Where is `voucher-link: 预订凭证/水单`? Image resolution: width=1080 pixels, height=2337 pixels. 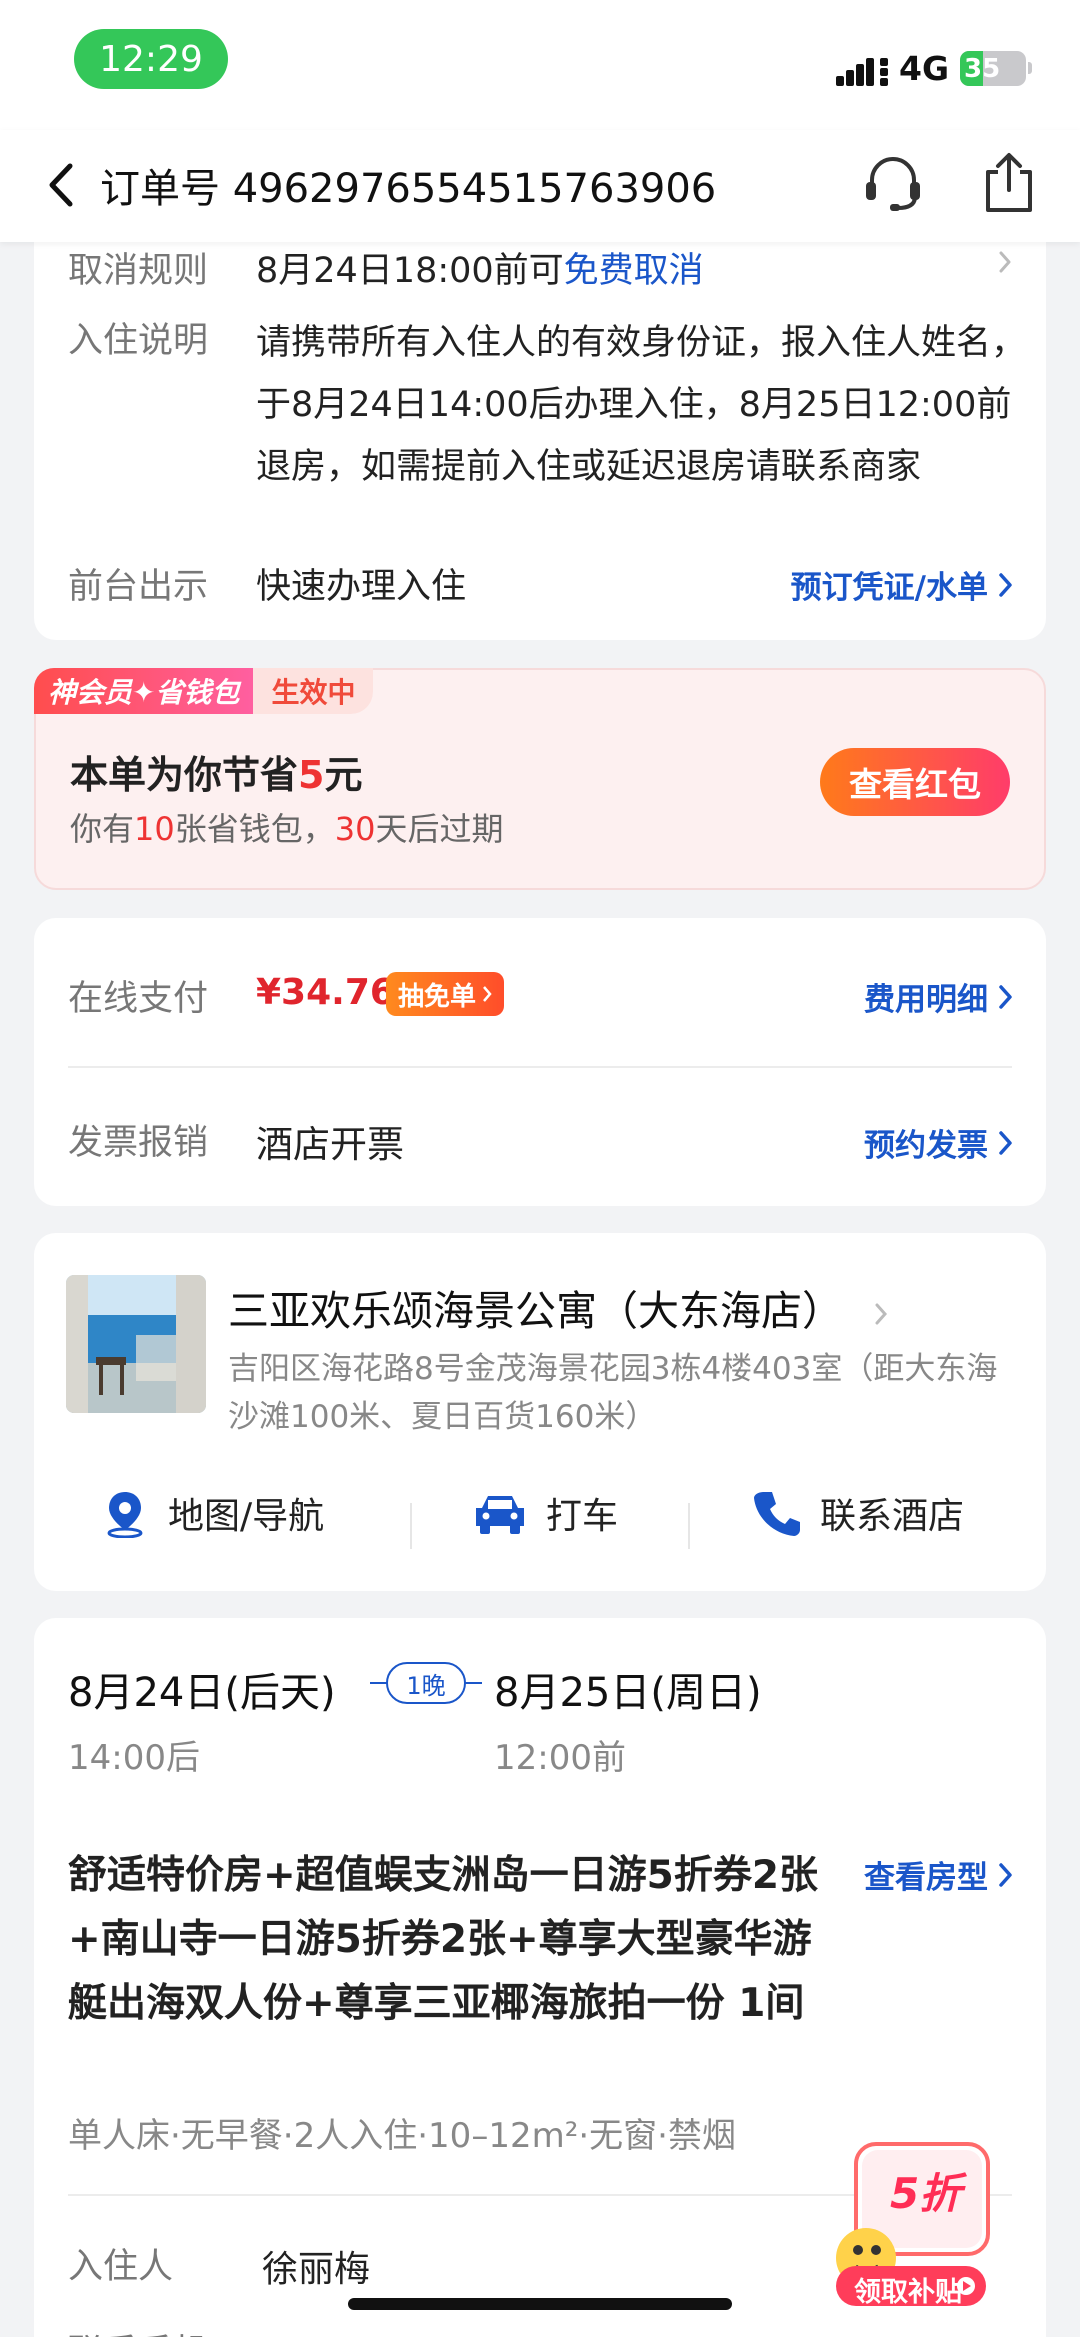
voucher-link: 预订凭证/水单 is located at coordinates (902, 584).